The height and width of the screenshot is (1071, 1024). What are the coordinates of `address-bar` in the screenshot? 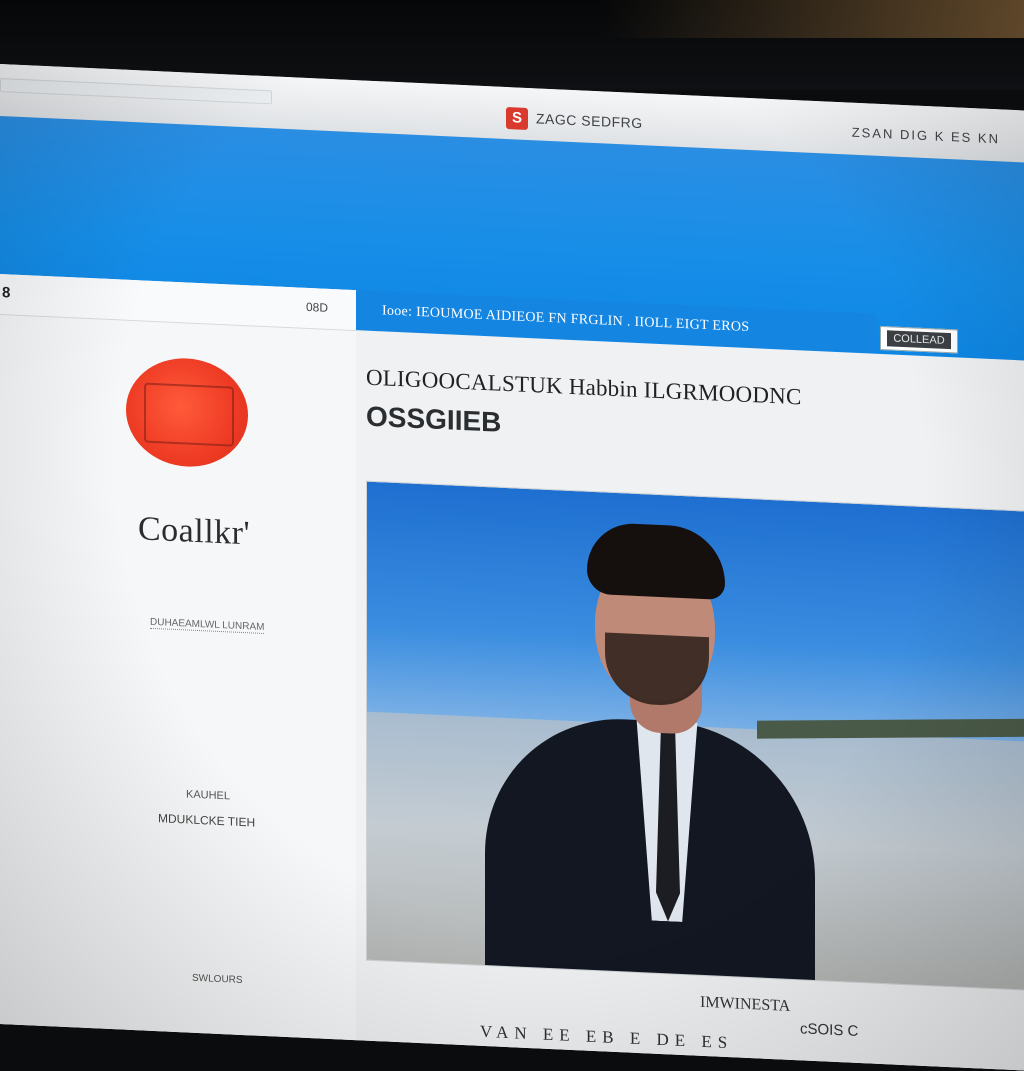 It's located at (136, 91).